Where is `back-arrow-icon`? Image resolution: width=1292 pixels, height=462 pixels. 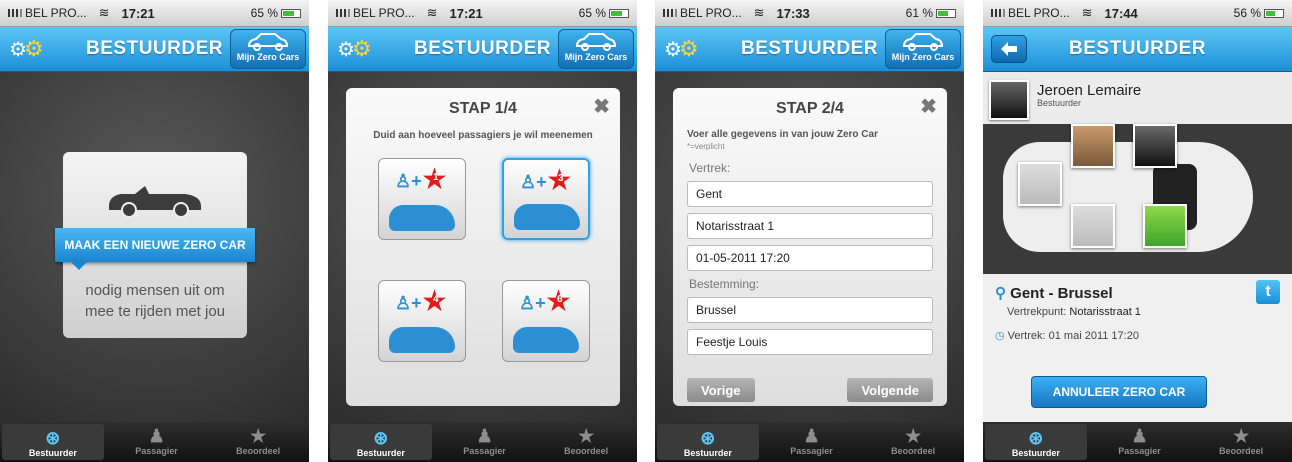
back-arrow-icon is located at coordinates (1009, 49).